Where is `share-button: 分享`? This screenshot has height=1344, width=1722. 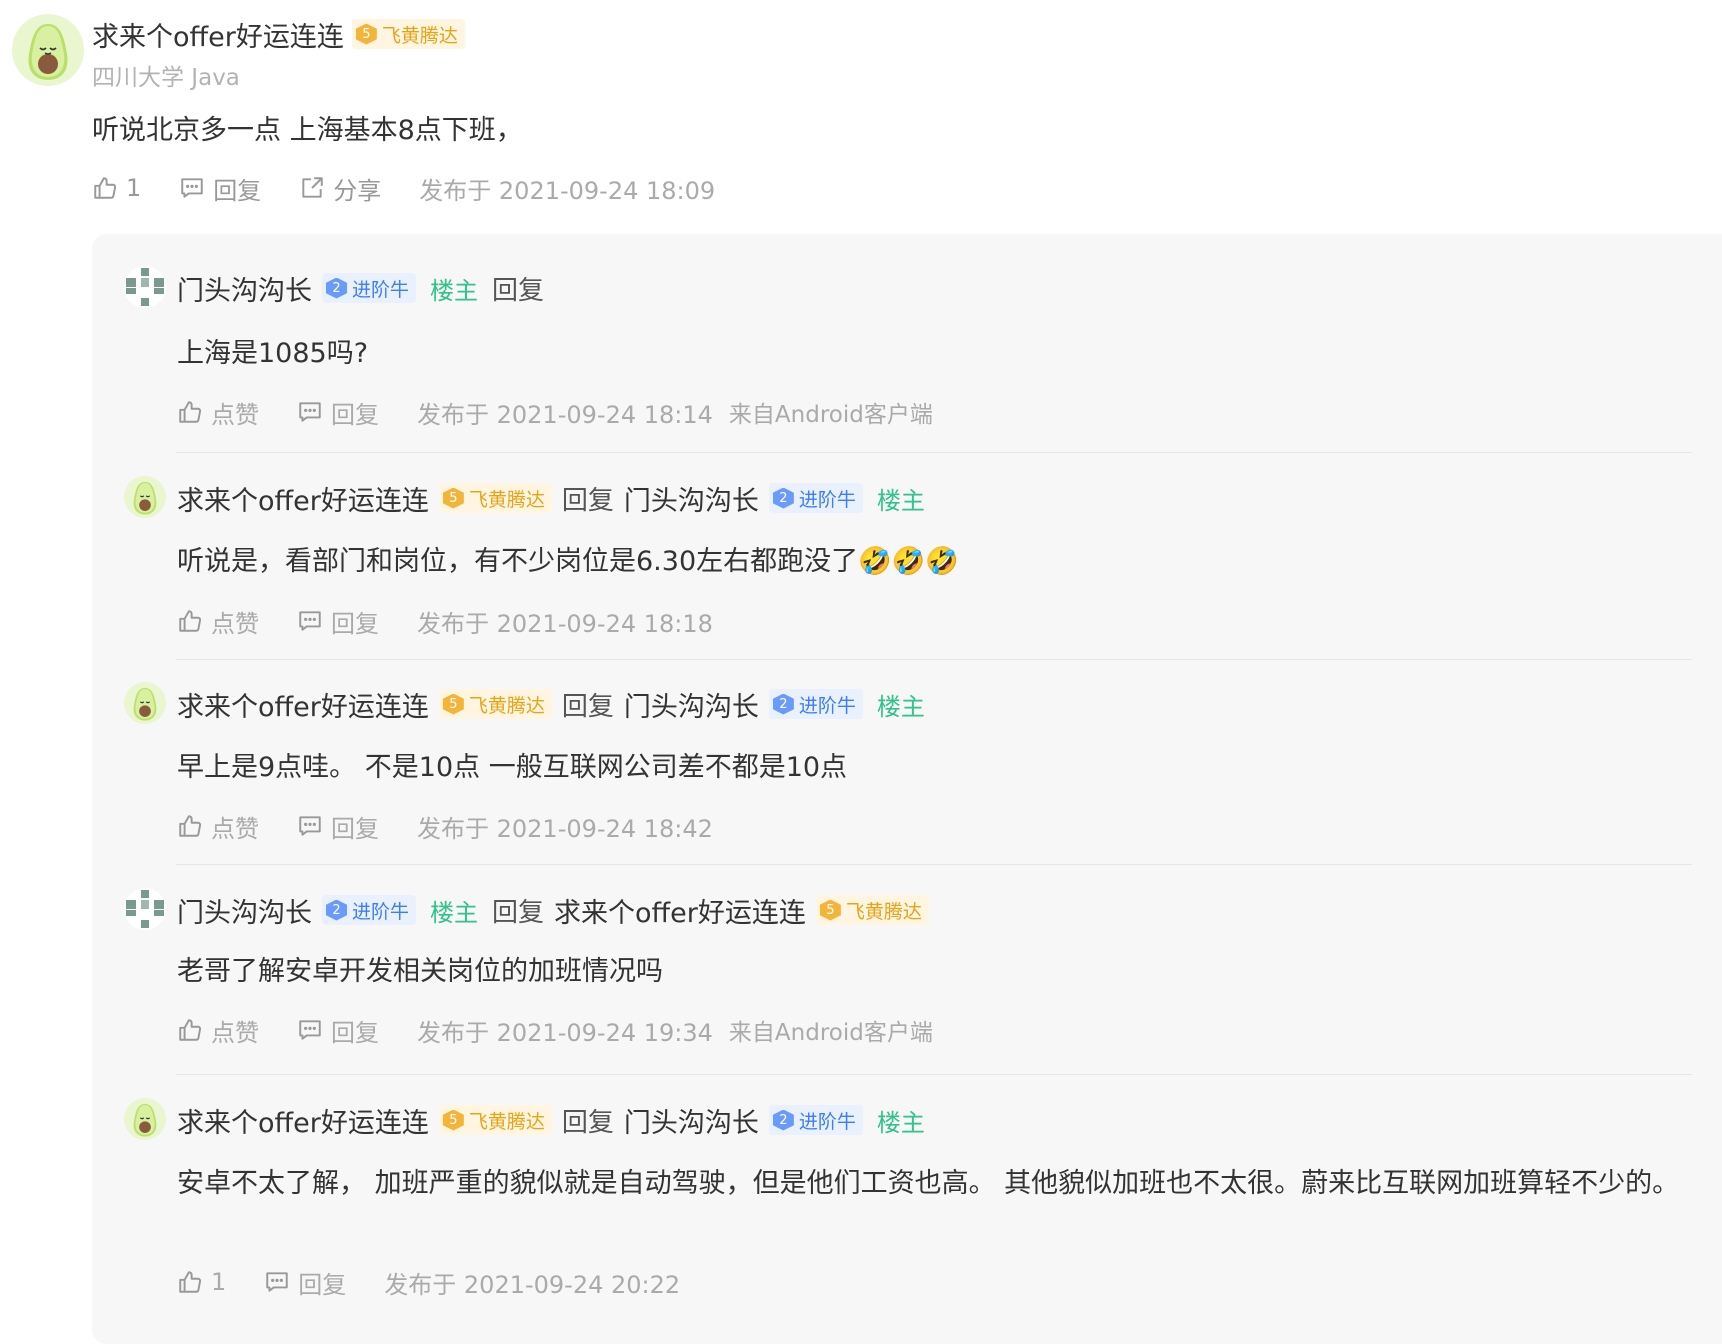 share-button: 分享 is located at coordinates (340, 188).